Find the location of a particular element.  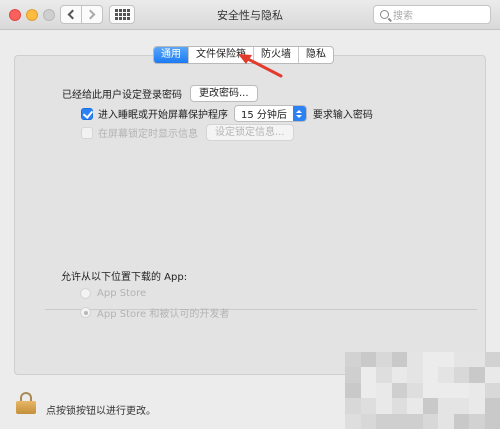

search-placeholder: 搜索 is located at coordinates (403, 16).